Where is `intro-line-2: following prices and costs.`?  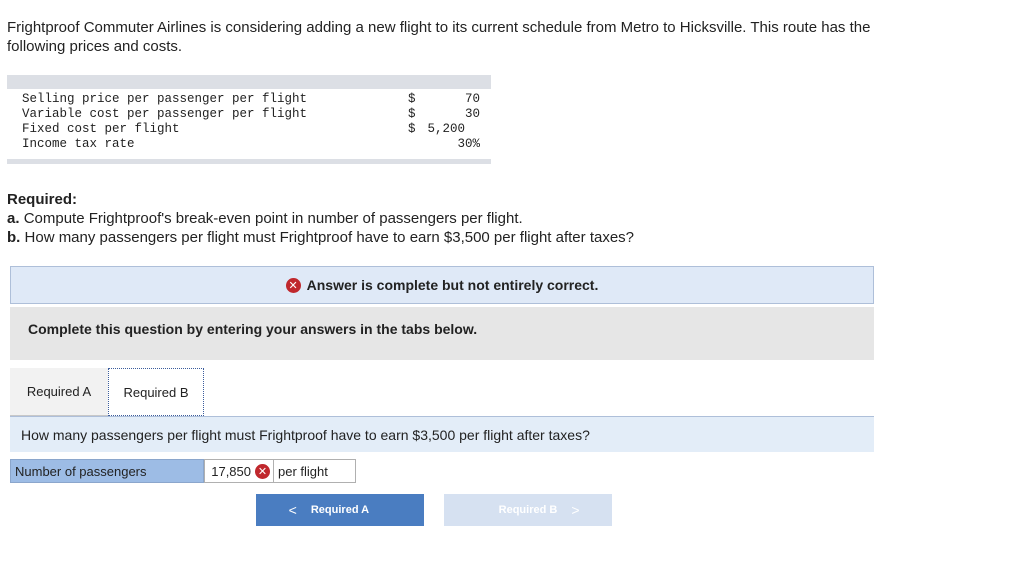 intro-line-2: following prices and costs. is located at coordinates (95, 46).